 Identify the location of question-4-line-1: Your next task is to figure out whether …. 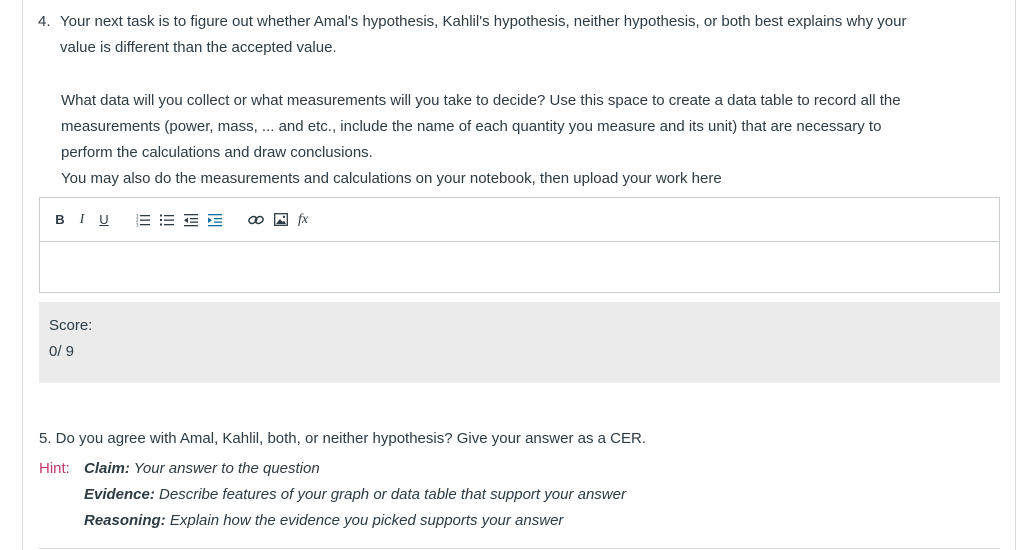
(483, 21).